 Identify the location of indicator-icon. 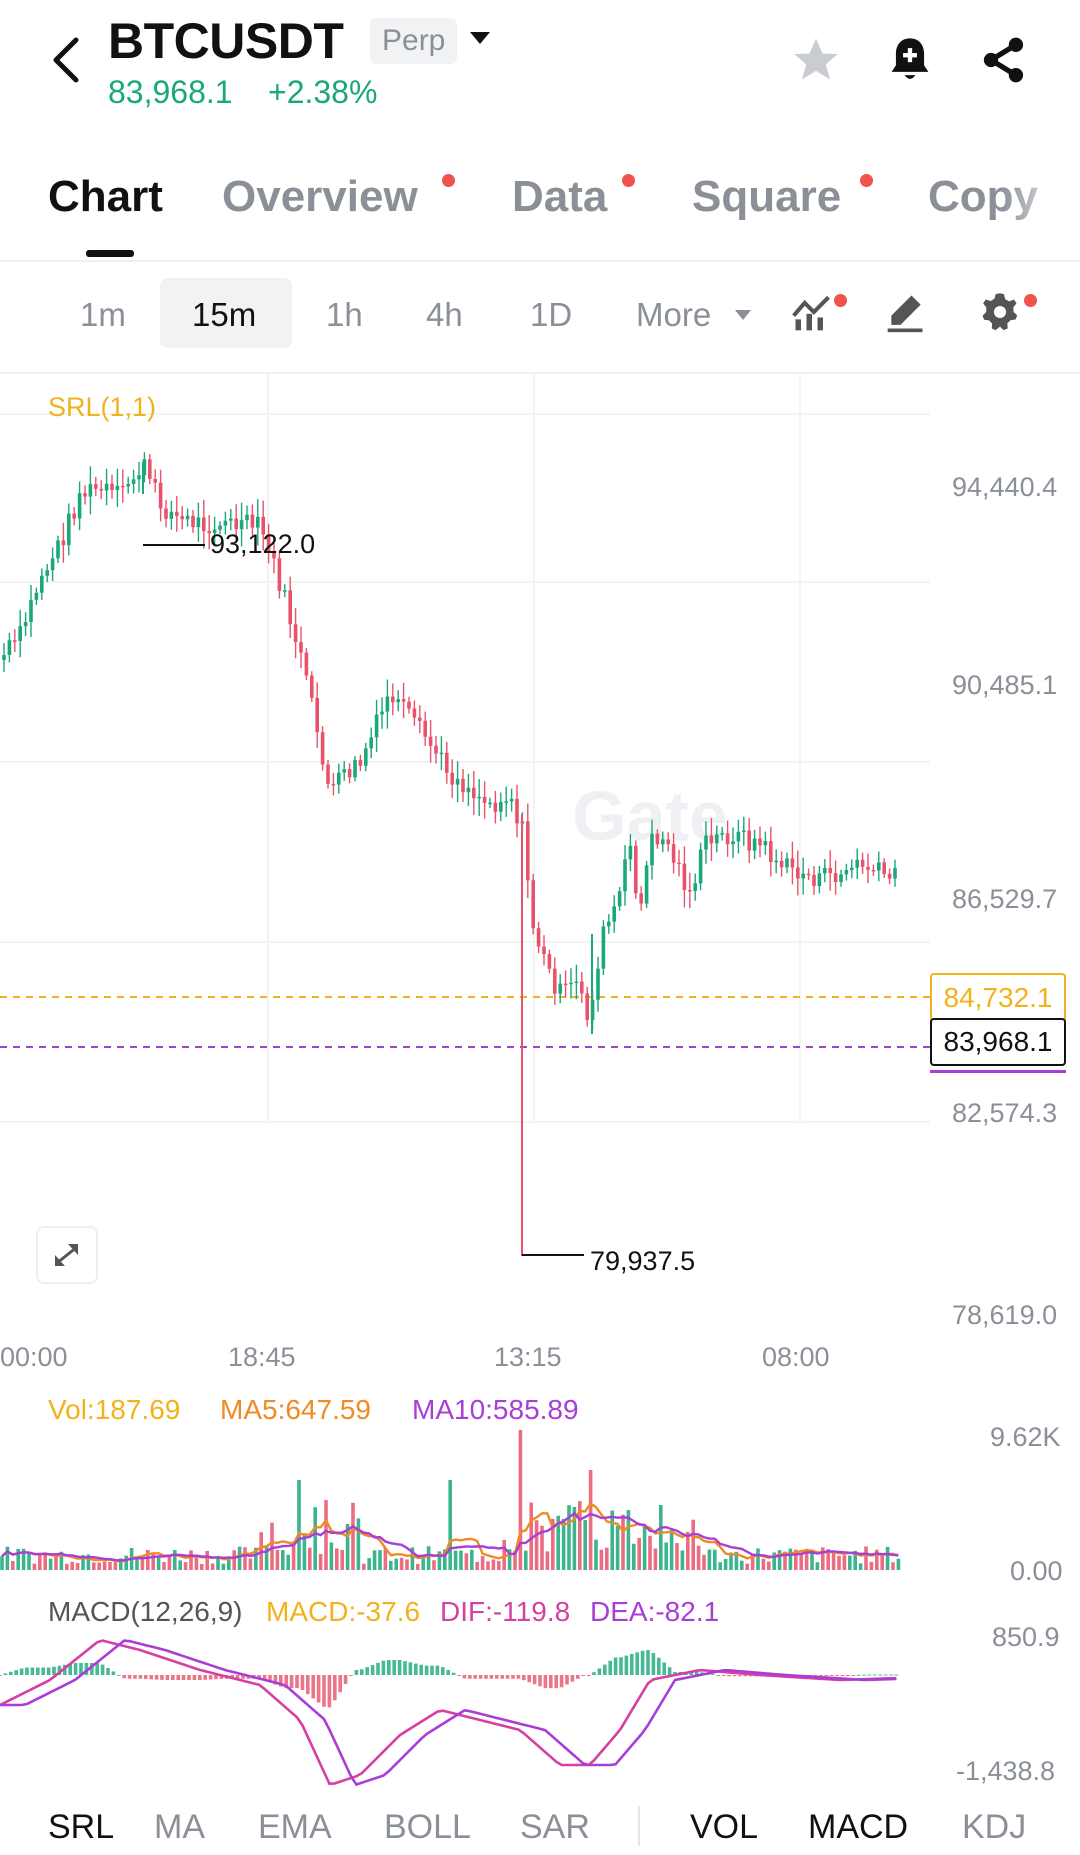
(812, 314).